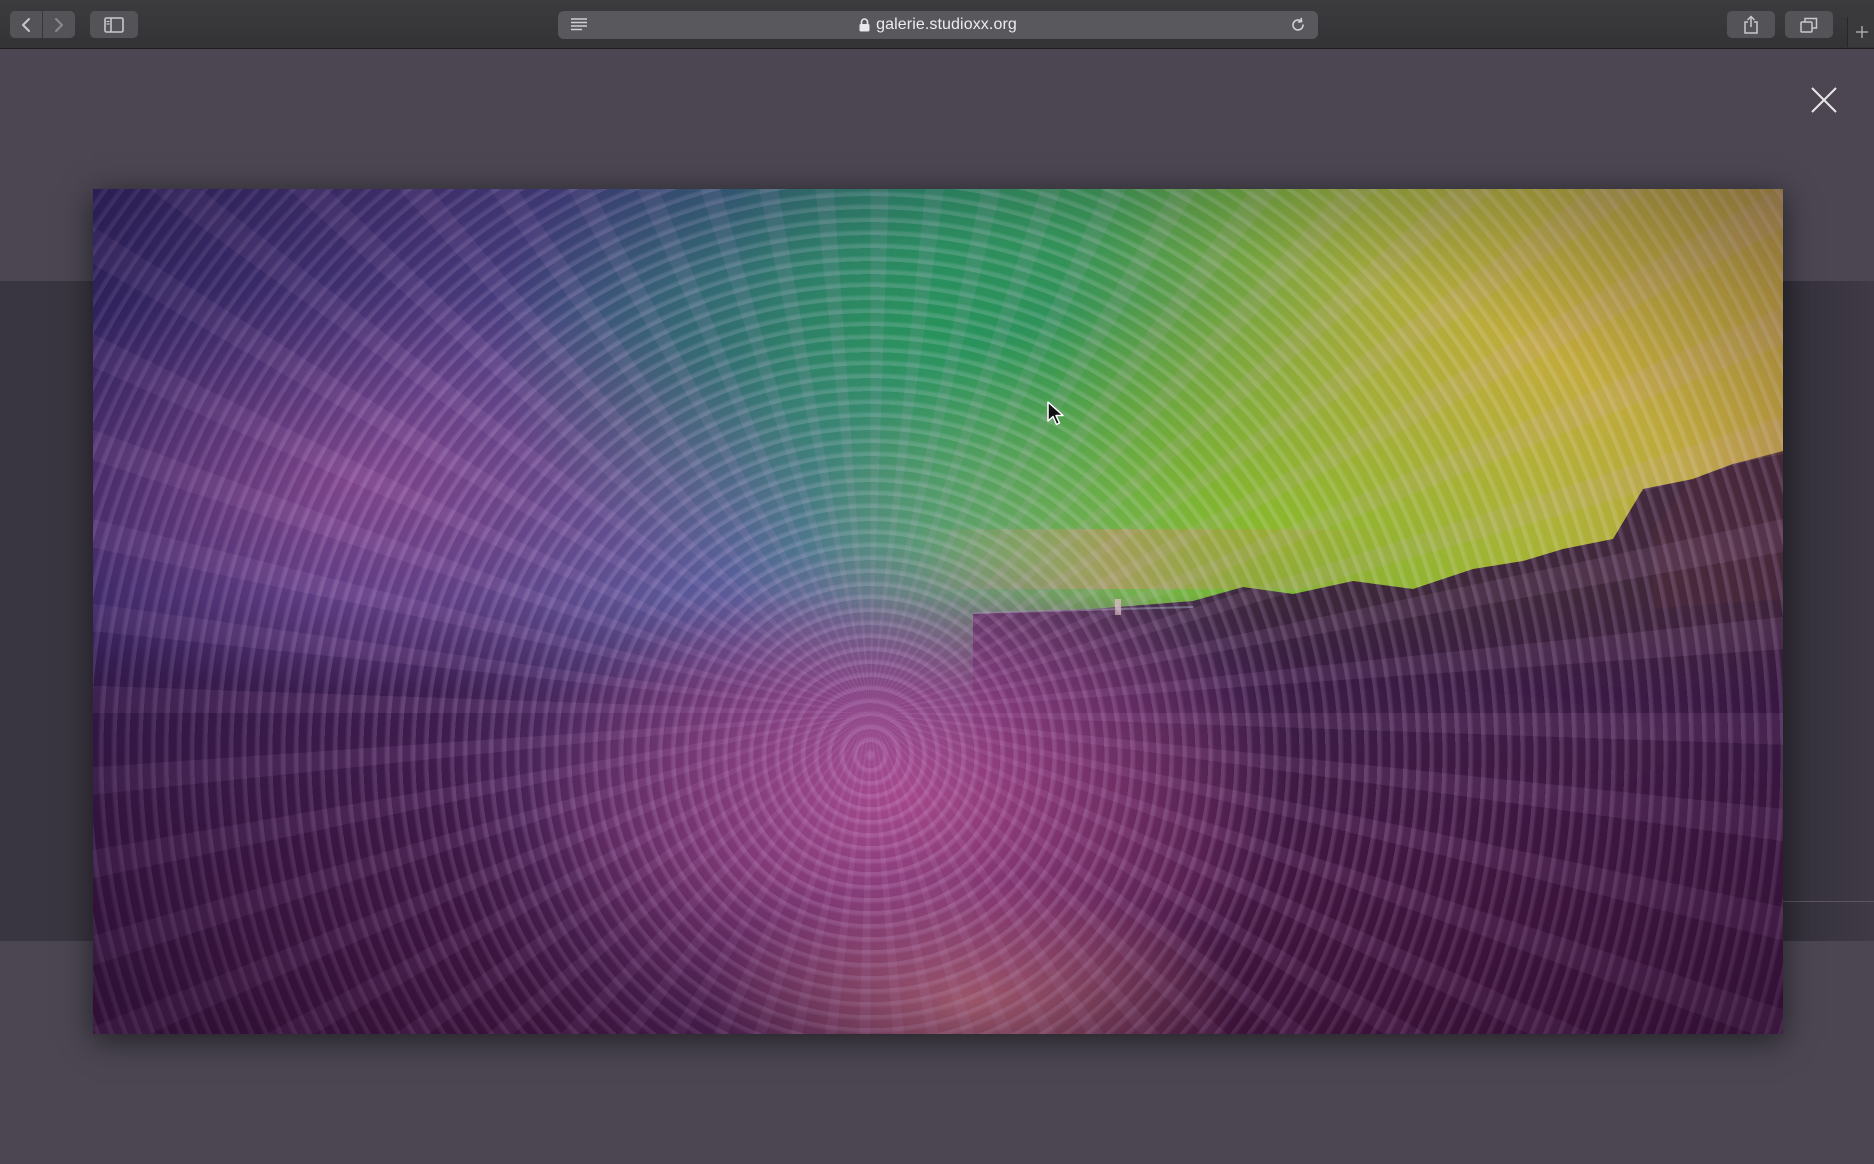 This screenshot has height=1164, width=1874. I want to click on close-button, so click(1824, 100).